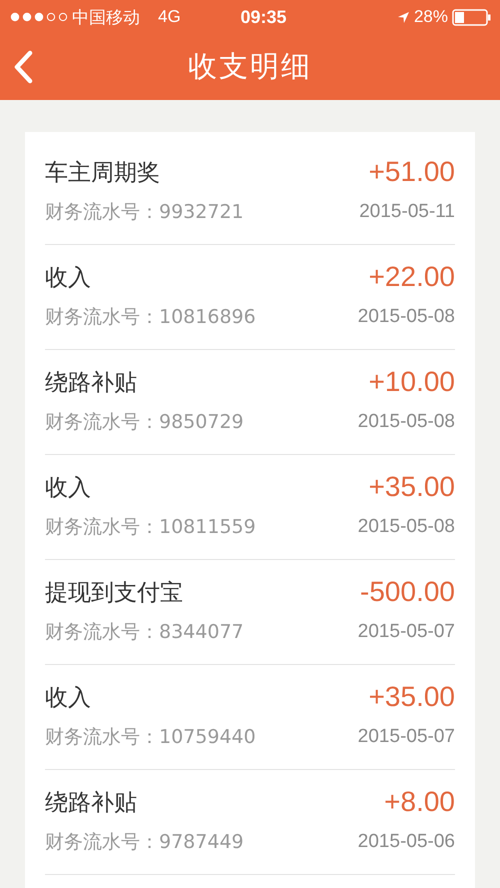 This screenshot has width=500, height=888. I want to click on signal-icon, so click(39, 17).